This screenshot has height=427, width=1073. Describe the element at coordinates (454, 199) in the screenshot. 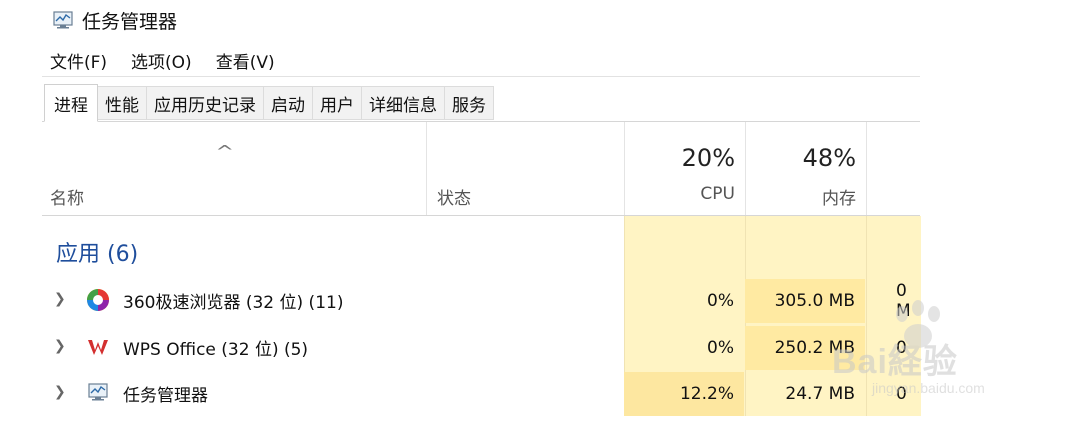

I see `column-status-label: 状态` at that location.